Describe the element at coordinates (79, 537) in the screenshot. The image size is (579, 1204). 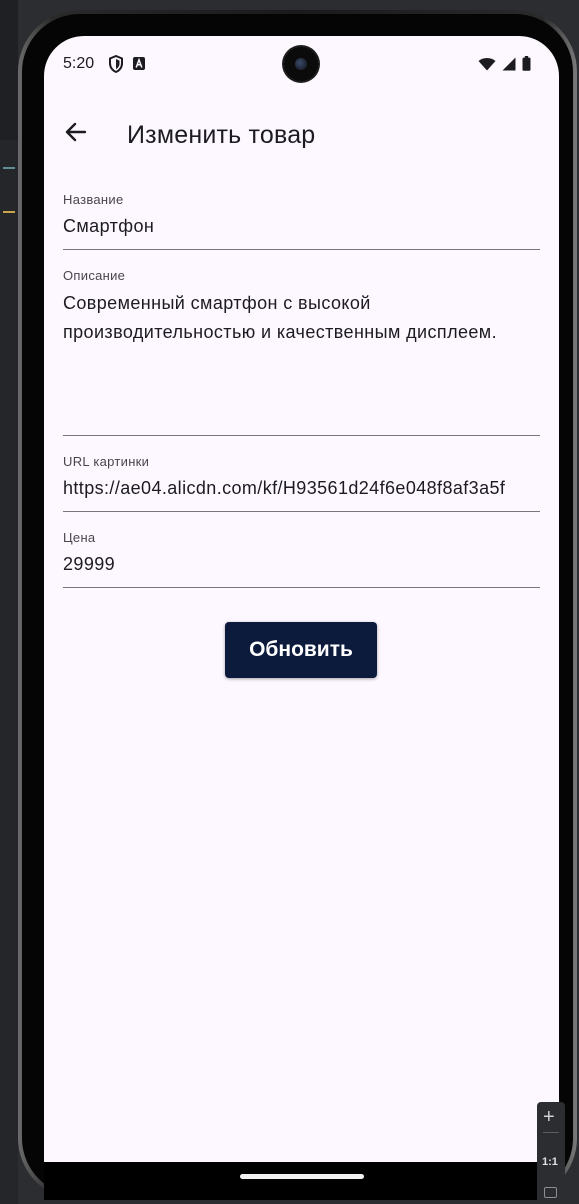
I see `price-field-label: Цена` at that location.